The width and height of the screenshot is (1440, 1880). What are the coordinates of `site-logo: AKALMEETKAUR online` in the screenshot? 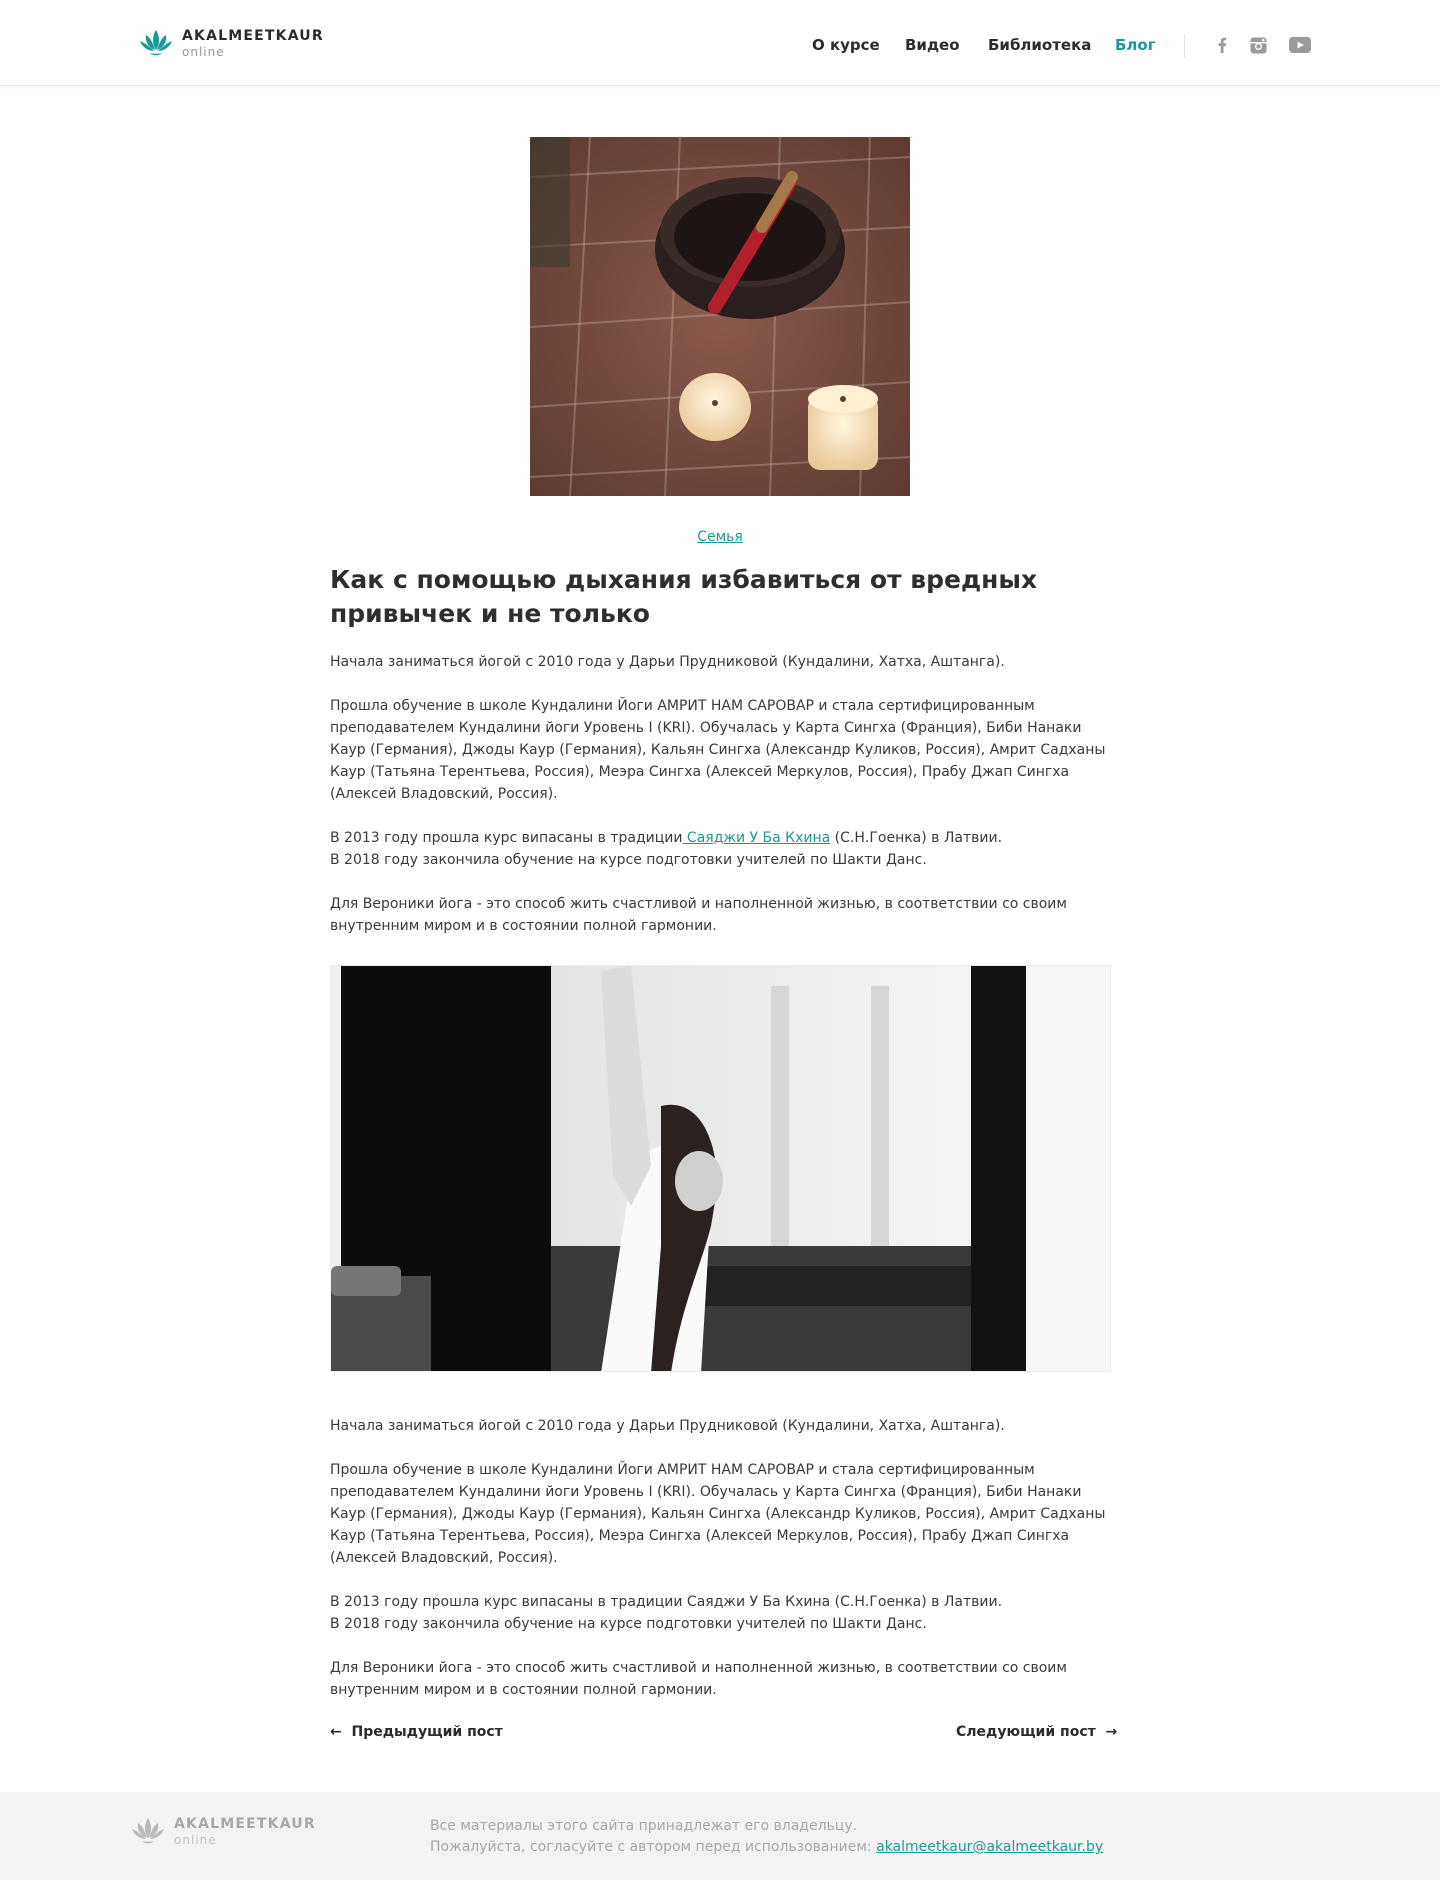 It's located at (231, 43).